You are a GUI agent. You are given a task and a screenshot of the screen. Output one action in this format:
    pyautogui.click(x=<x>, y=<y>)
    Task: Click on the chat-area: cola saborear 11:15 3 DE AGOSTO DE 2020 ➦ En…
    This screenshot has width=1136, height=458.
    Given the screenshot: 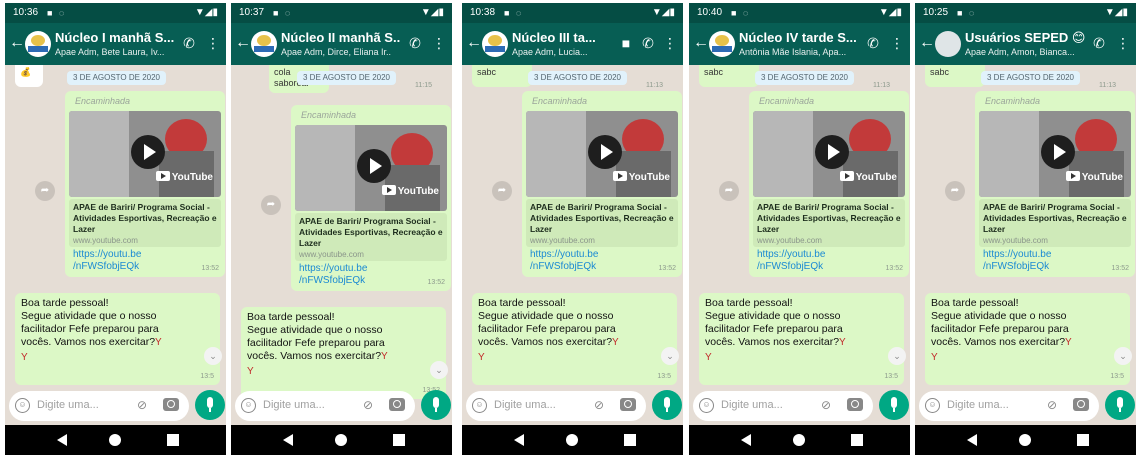 What is the action you would take?
    pyautogui.click(x=341, y=232)
    